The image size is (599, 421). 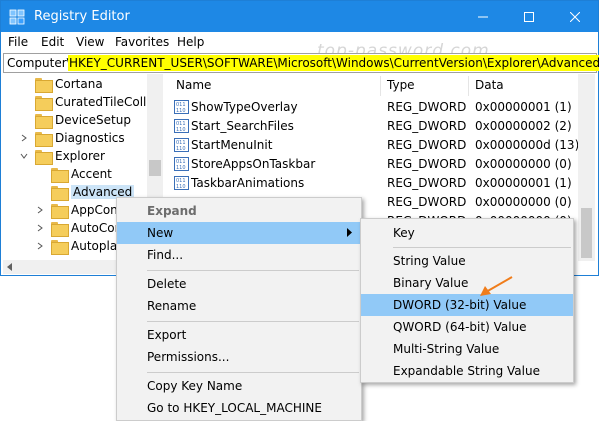 I want to click on column-header-type: Type, so click(x=401, y=85).